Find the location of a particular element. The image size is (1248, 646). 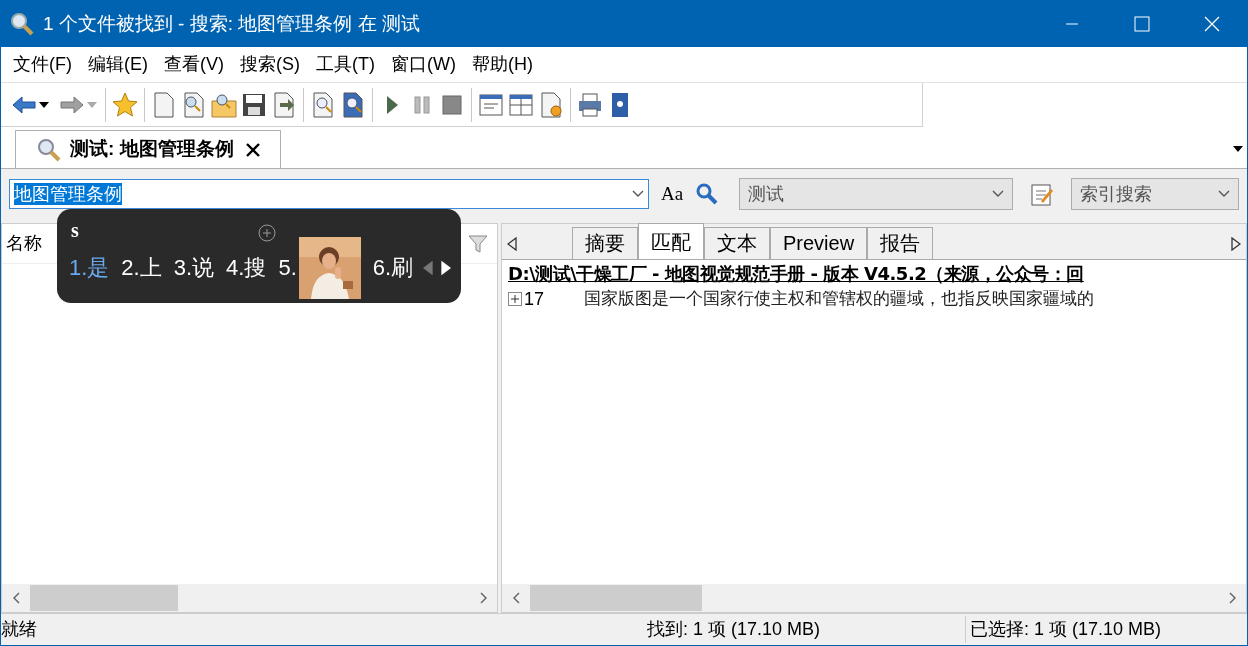

line-number: 17 is located at coordinates (535, 299).